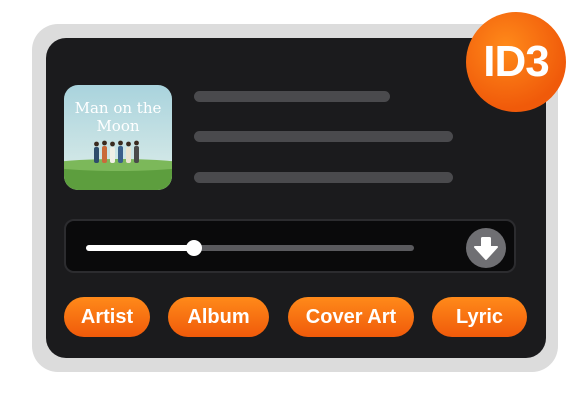 This screenshot has width=582, height=398. What do you see at coordinates (118, 137) in the screenshot?
I see `album-cover: Man on the Moon` at bounding box center [118, 137].